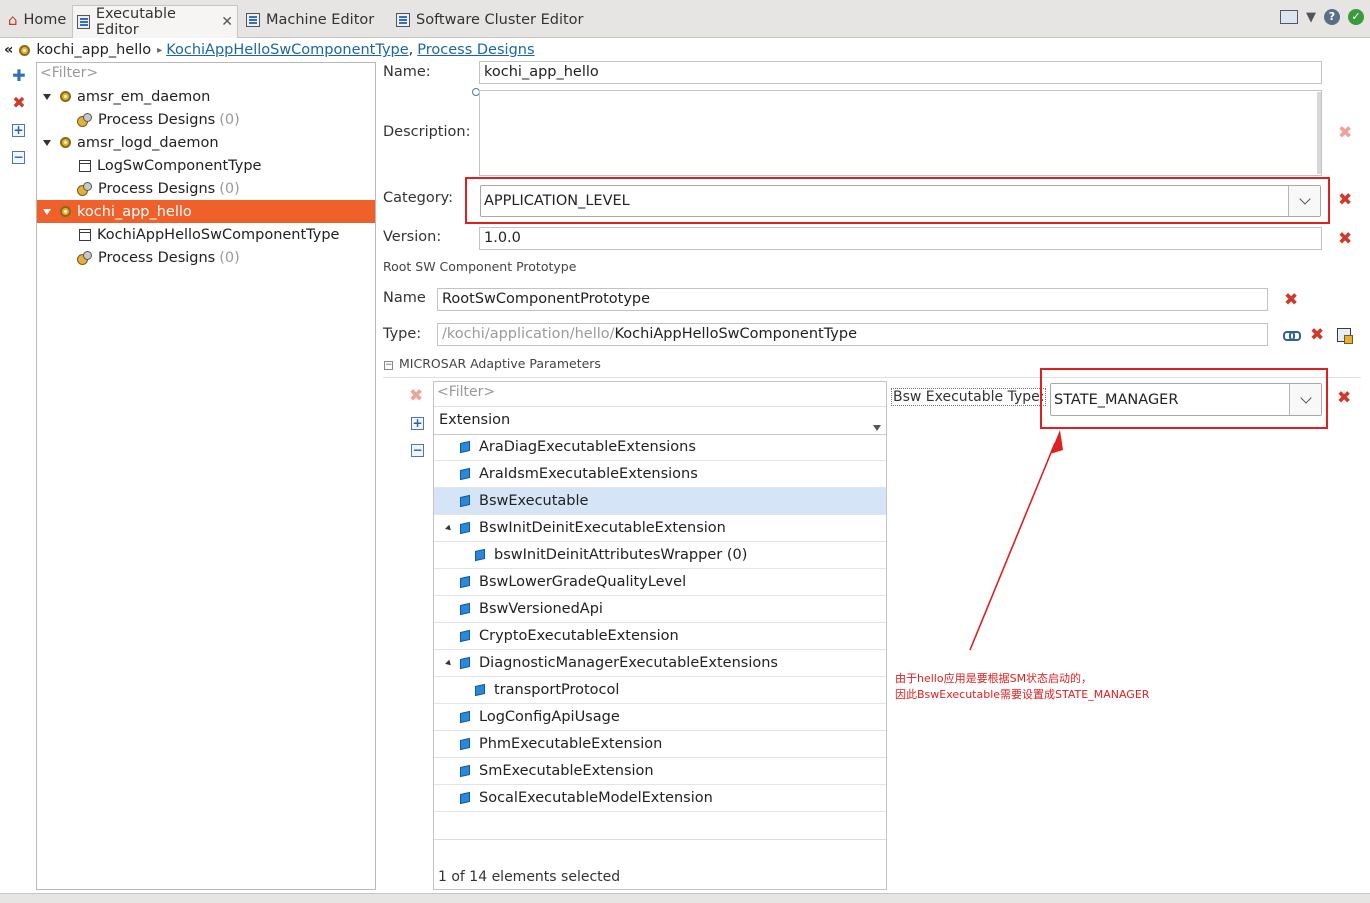 This screenshot has width=1370, height=903. What do you see at coordinates (588, 474) in the screenshot?
I see `extension-row-label: AraIdsmExecutableExtensions` at bounding box center [588, 474].